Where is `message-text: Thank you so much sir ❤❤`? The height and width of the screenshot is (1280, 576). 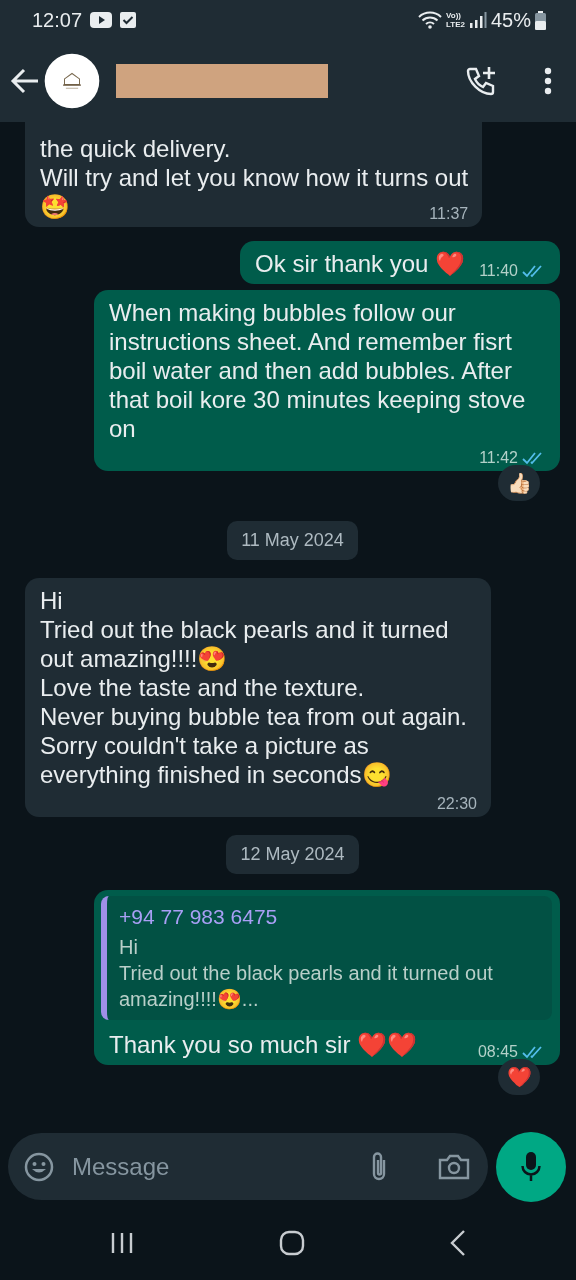
message-text: Thank you so much sir ❤❤ is located at coordinates (263, 1044).